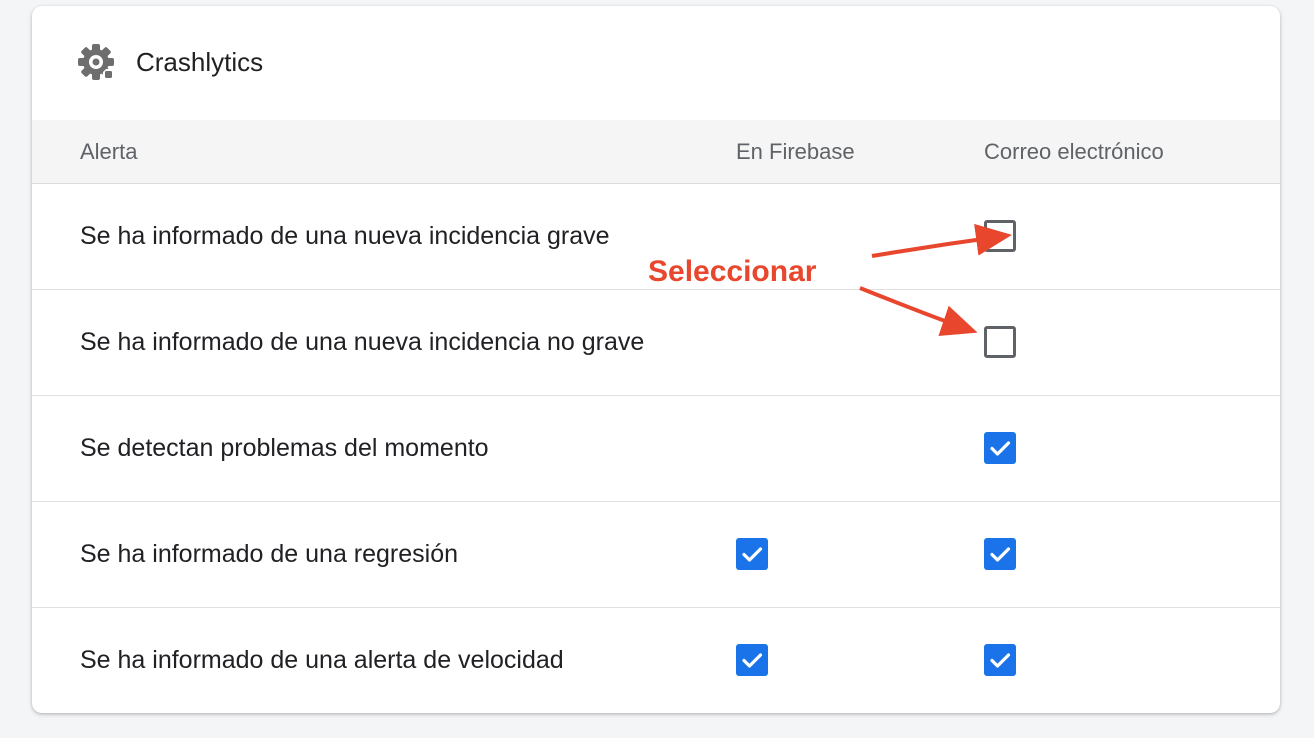 The width and height of the screenshot is (1314, 738). What do you see at coordinates (200, 62) in the screenshot?
I see `card-title: Crashlytics` at bounding box center [200, 62].